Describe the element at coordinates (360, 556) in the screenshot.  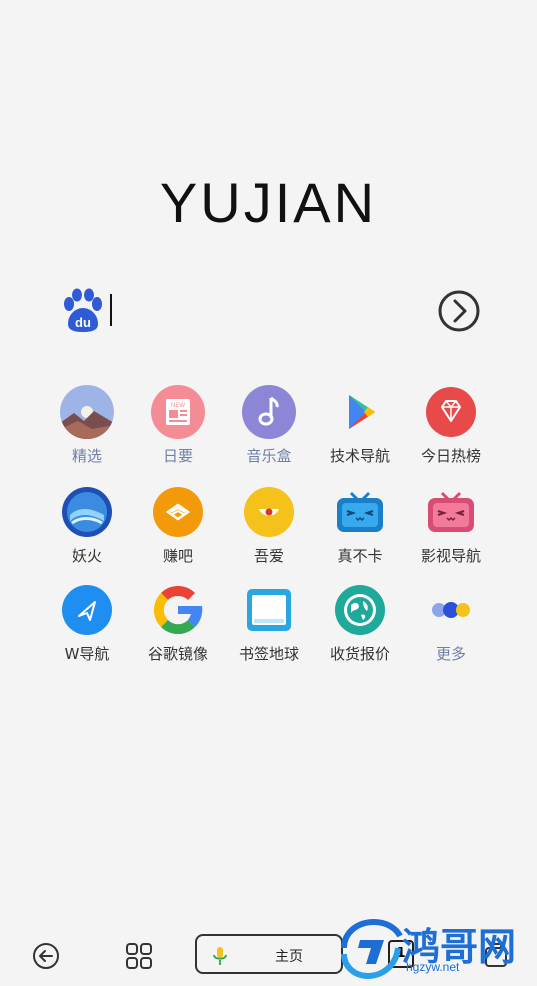
I see `shortcut-label: 真不卡` at that location.